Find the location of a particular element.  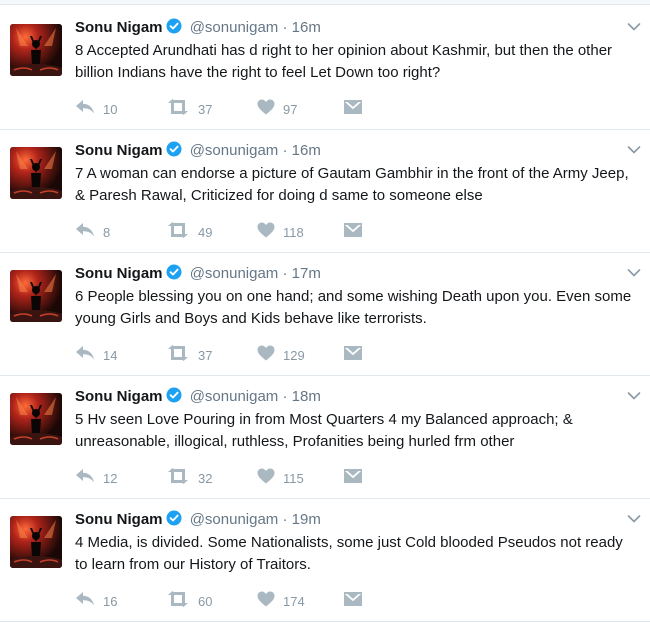

timestamp: 18m is located at coordinates (306, 396).